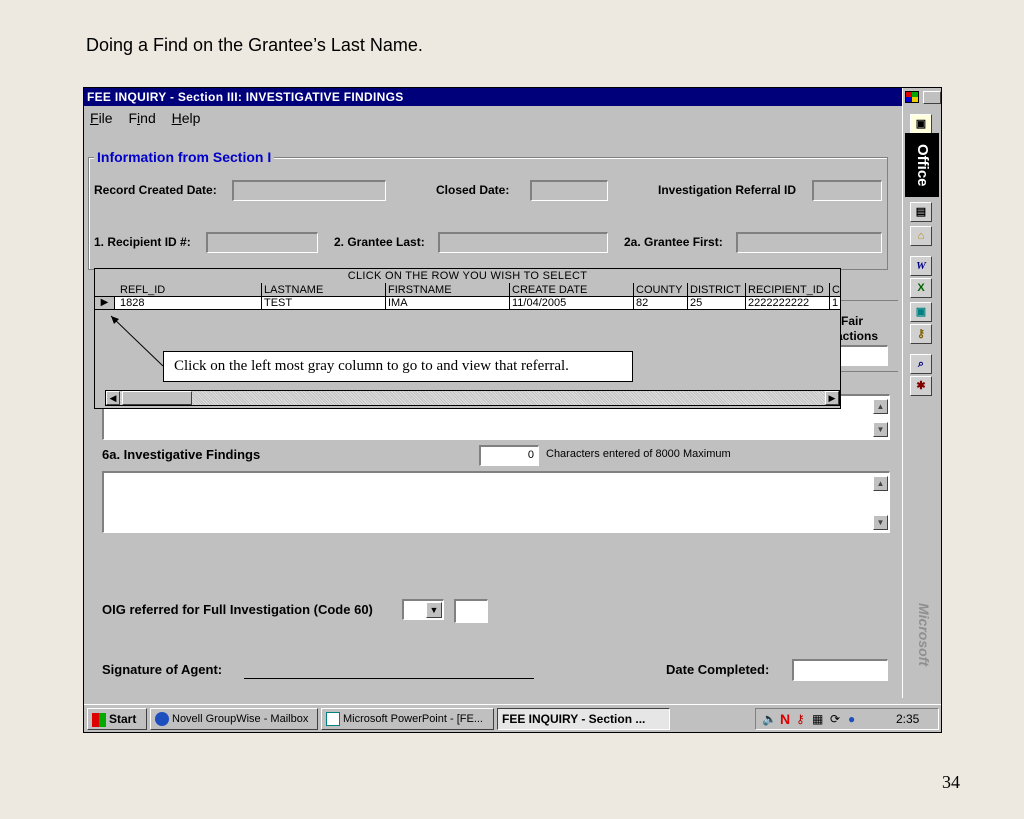  Describe the element at coordinates (117, 719) in the screenshot. I see `start-button: Start` at that location.